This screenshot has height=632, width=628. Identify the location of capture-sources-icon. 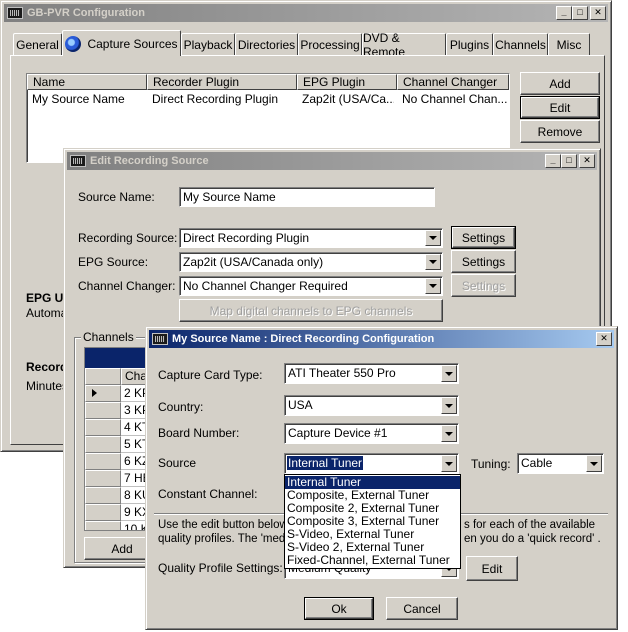
(73, 43).